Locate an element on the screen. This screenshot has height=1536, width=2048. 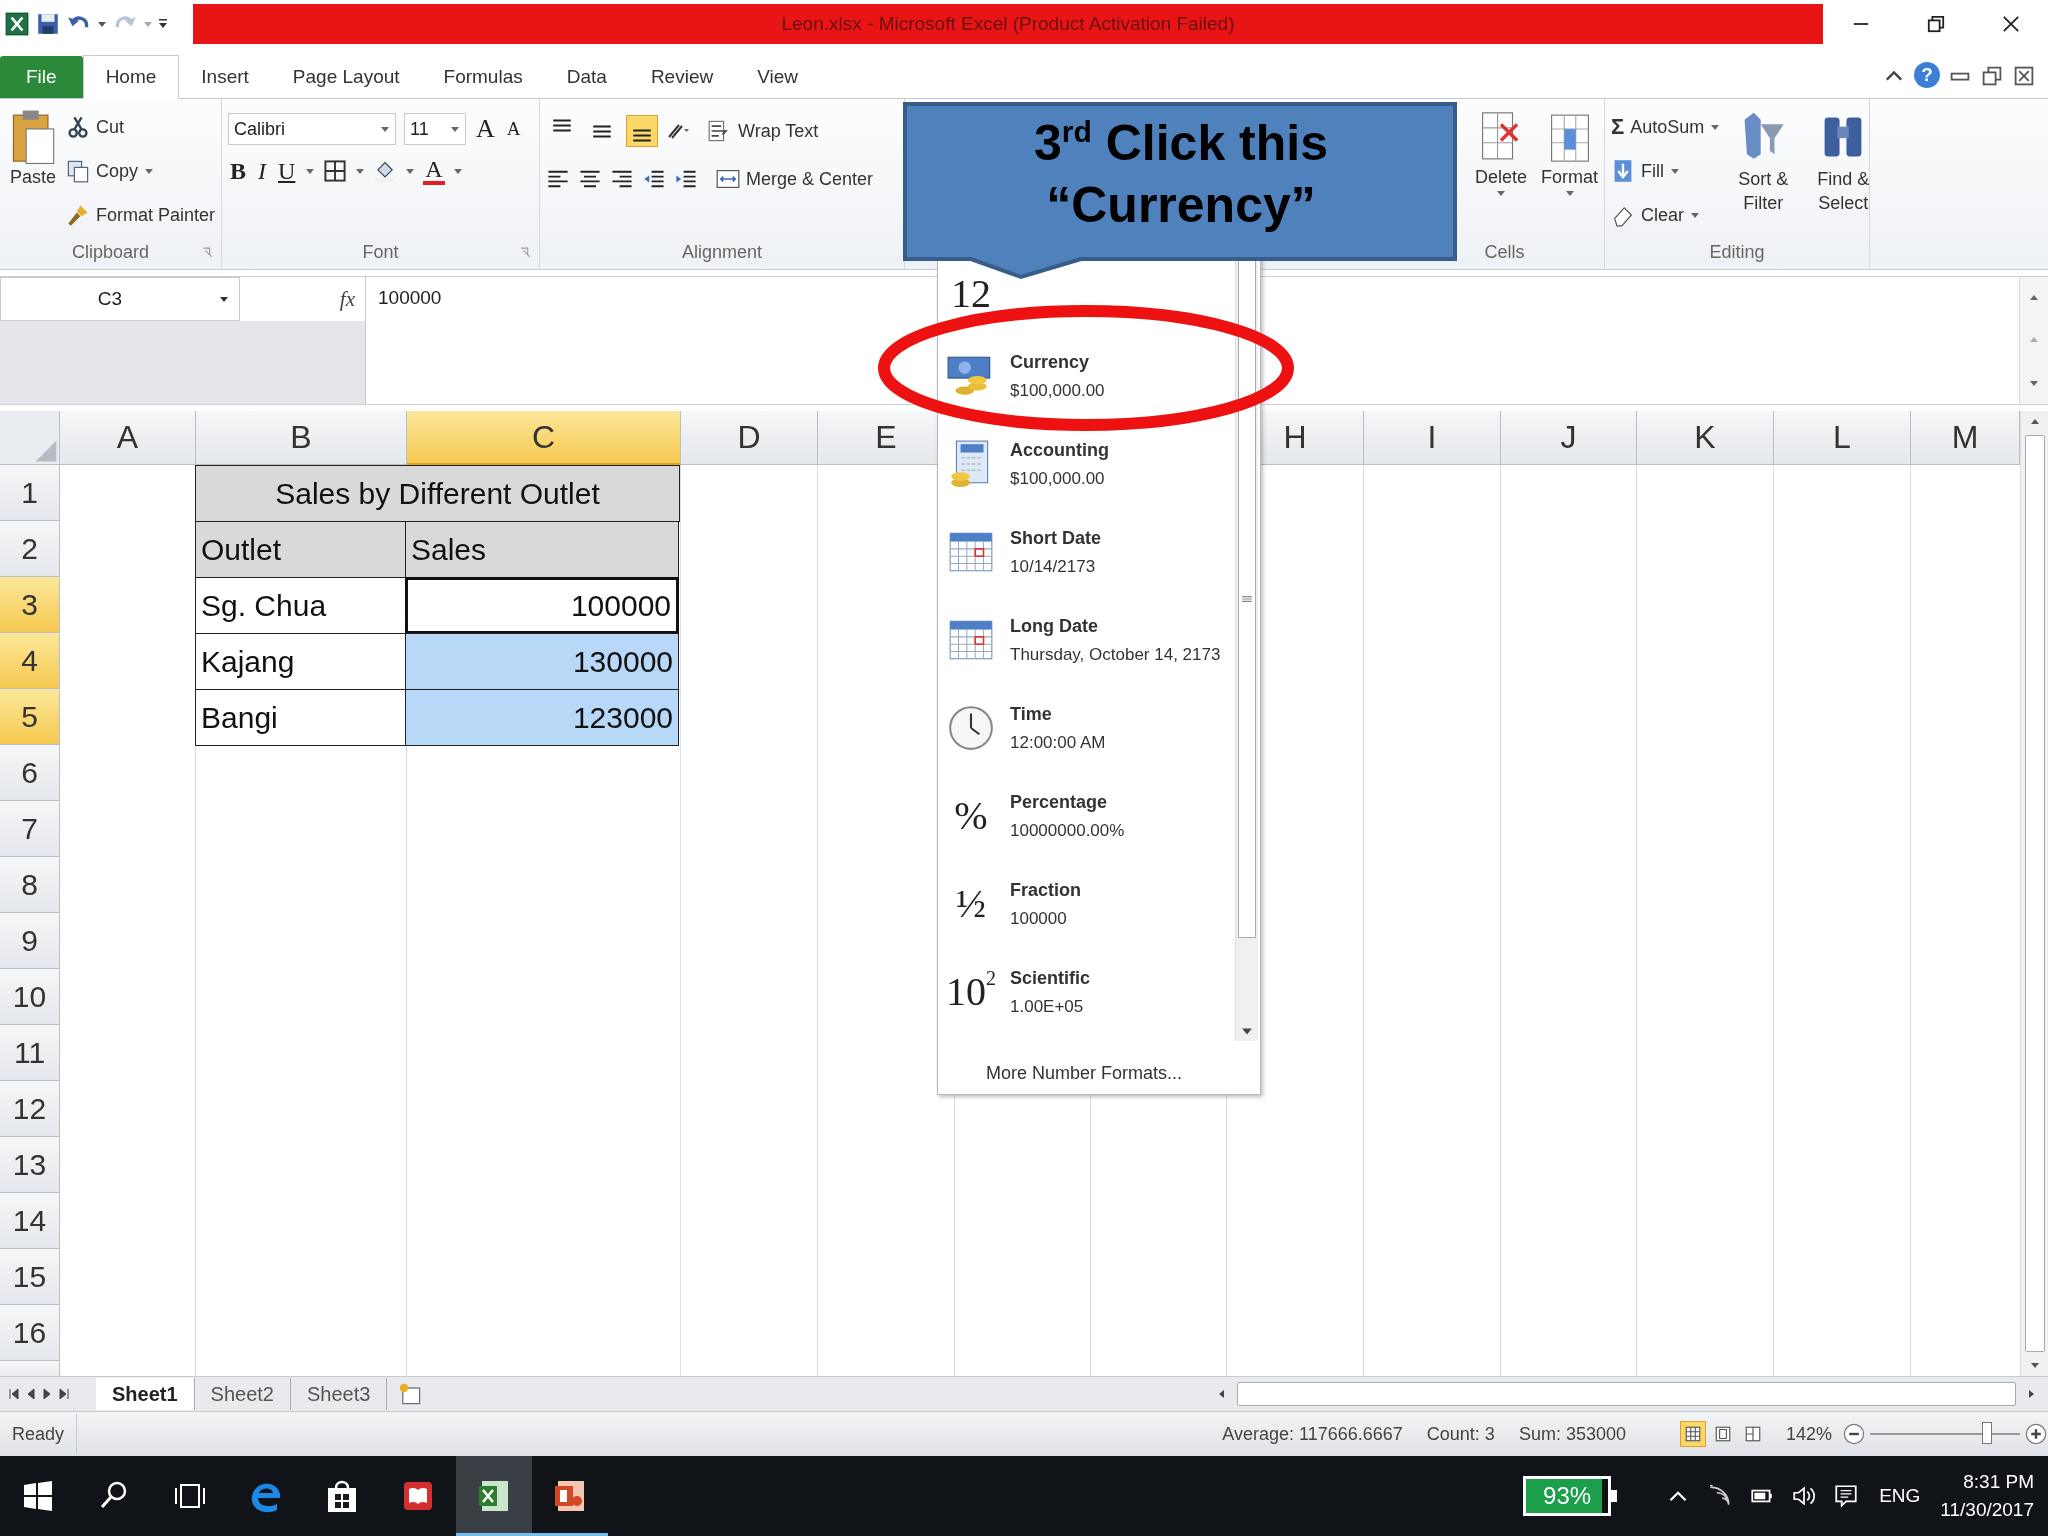
row-header: 10 is located at coordinates (30, 997).